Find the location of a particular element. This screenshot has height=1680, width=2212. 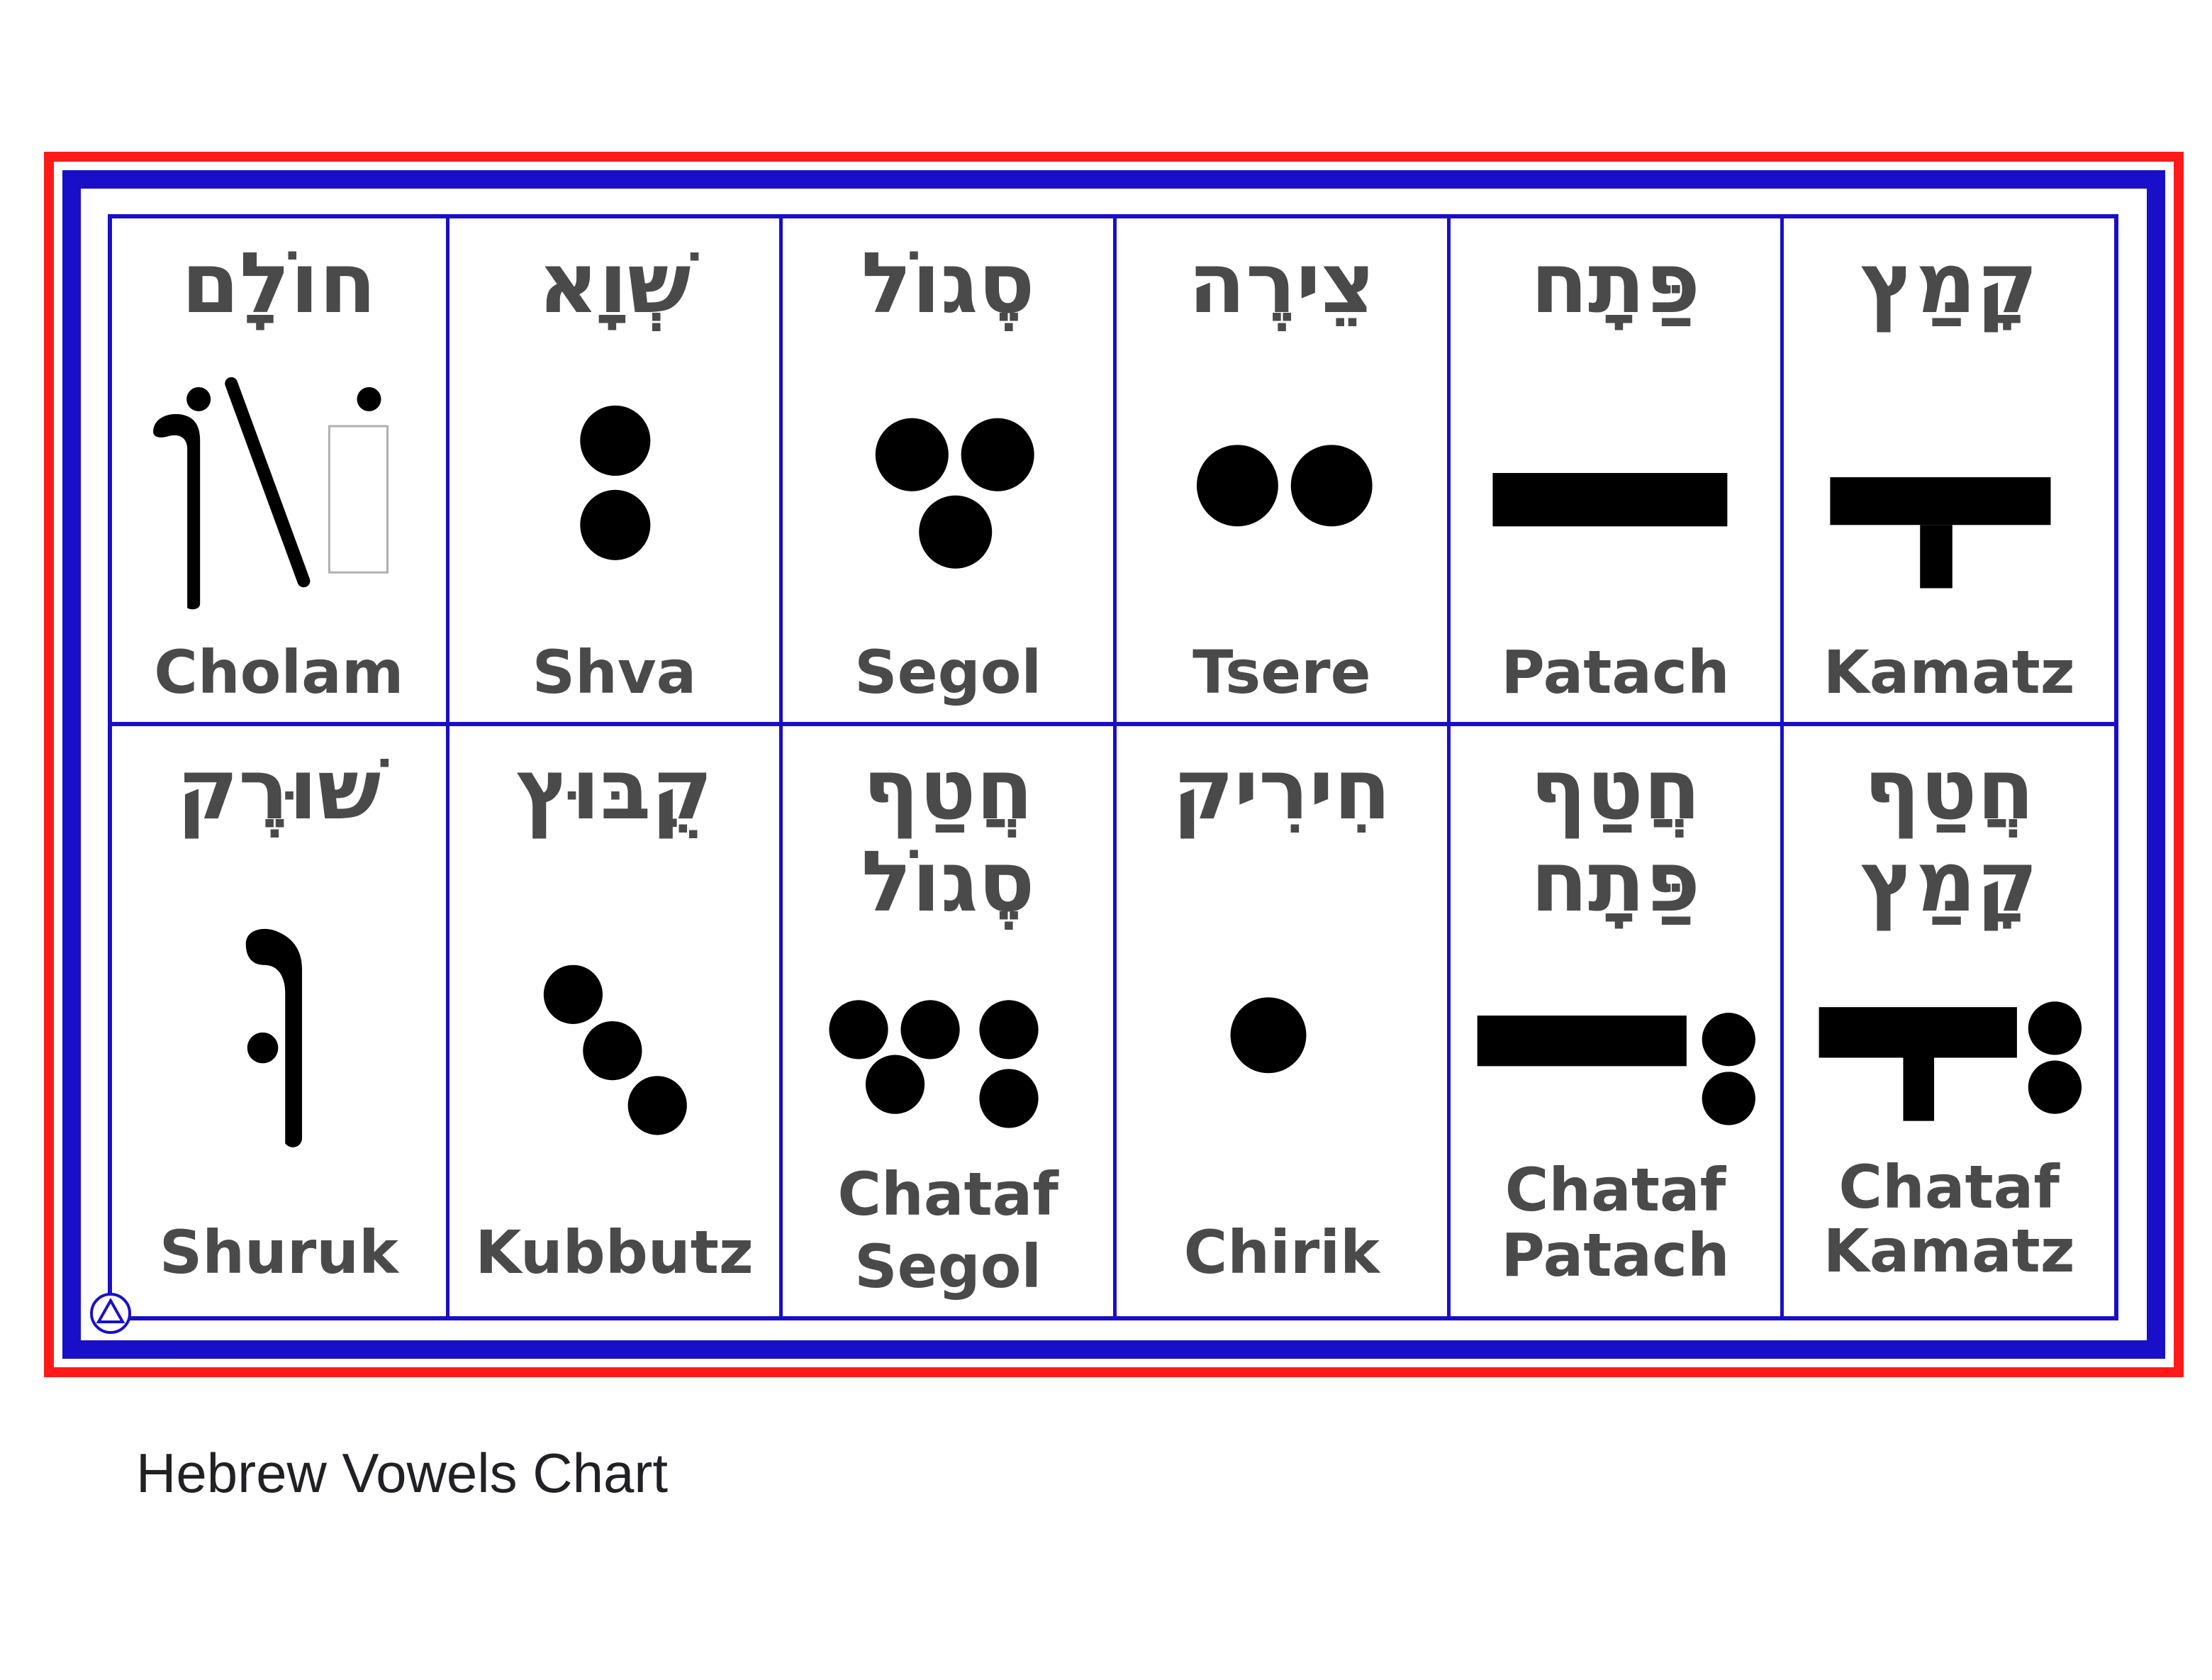

english-name: Shuruk is located at coordinates (279, 1253).